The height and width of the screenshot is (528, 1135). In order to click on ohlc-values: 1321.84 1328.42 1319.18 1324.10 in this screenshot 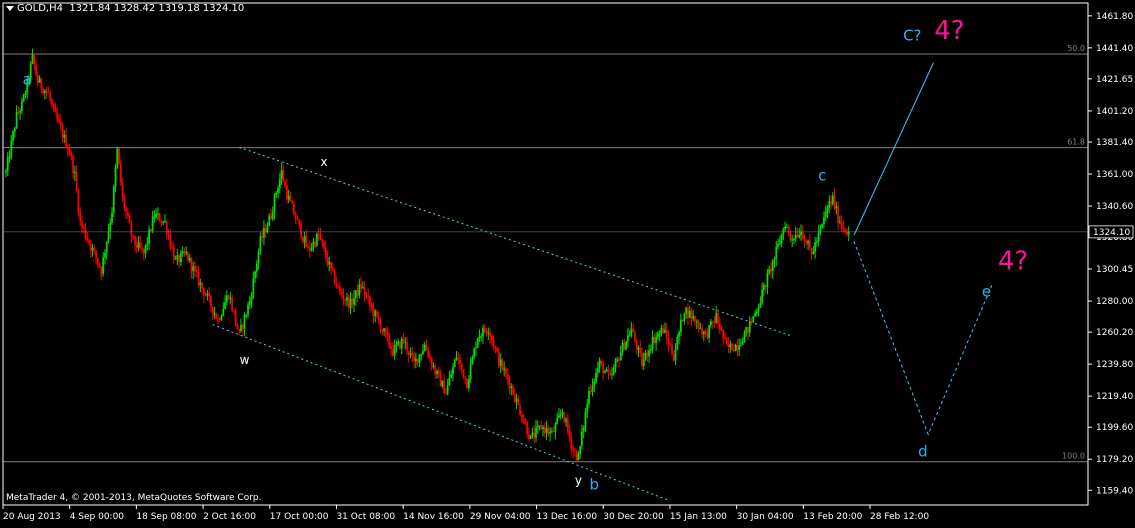, I will do `click(157, 8)`.